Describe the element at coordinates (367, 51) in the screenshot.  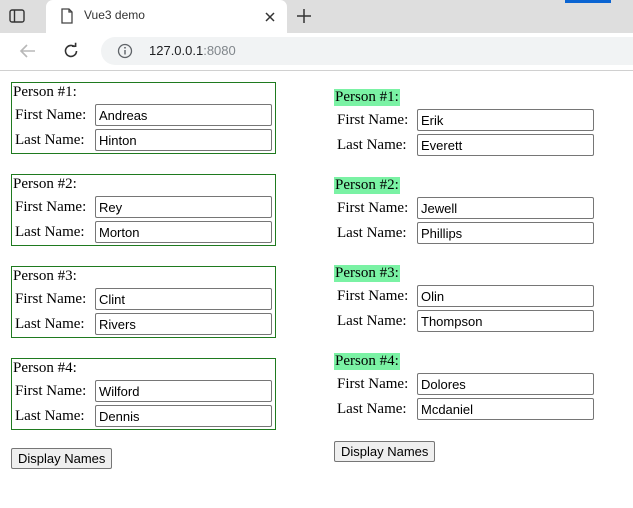
I see `address-bar: 127.0.0.1:8080` at that location.